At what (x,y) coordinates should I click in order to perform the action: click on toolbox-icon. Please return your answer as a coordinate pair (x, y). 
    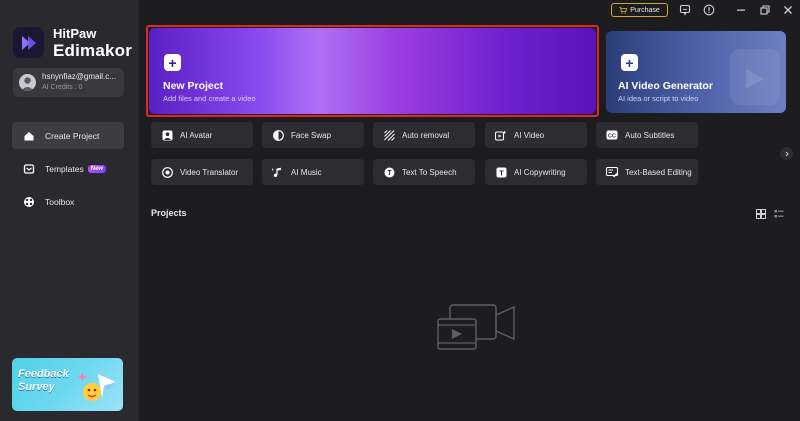
    Looking at the image, I should click on (29, 202).